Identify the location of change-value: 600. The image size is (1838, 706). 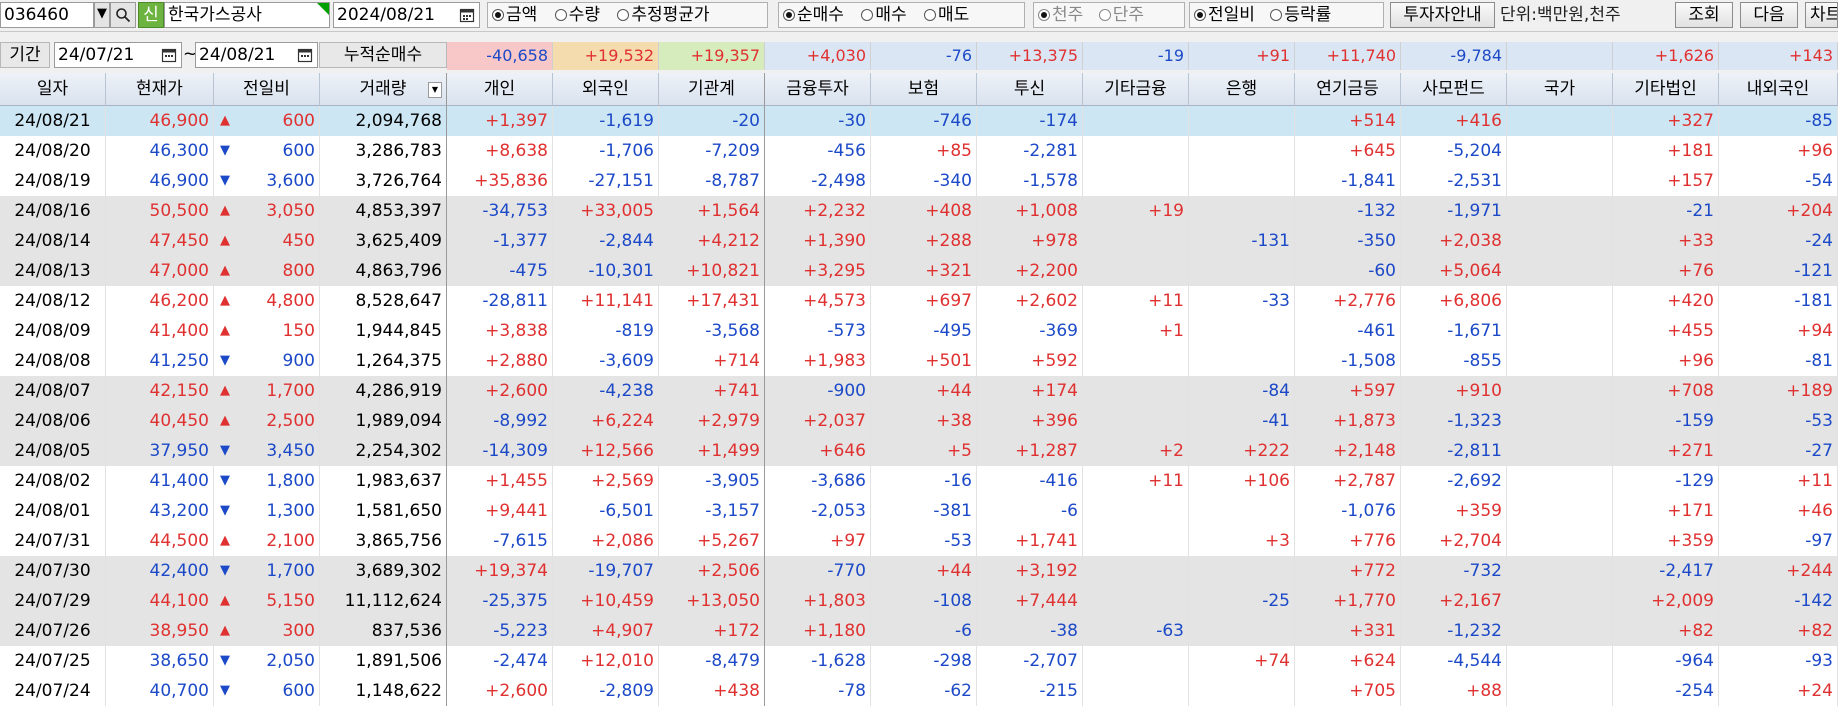
(298, 151).